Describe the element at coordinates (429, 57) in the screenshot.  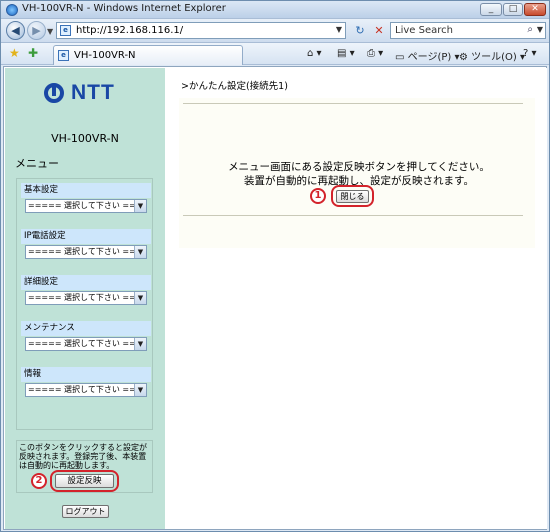
I see `page-menu-label: ページ(P)` at that location.